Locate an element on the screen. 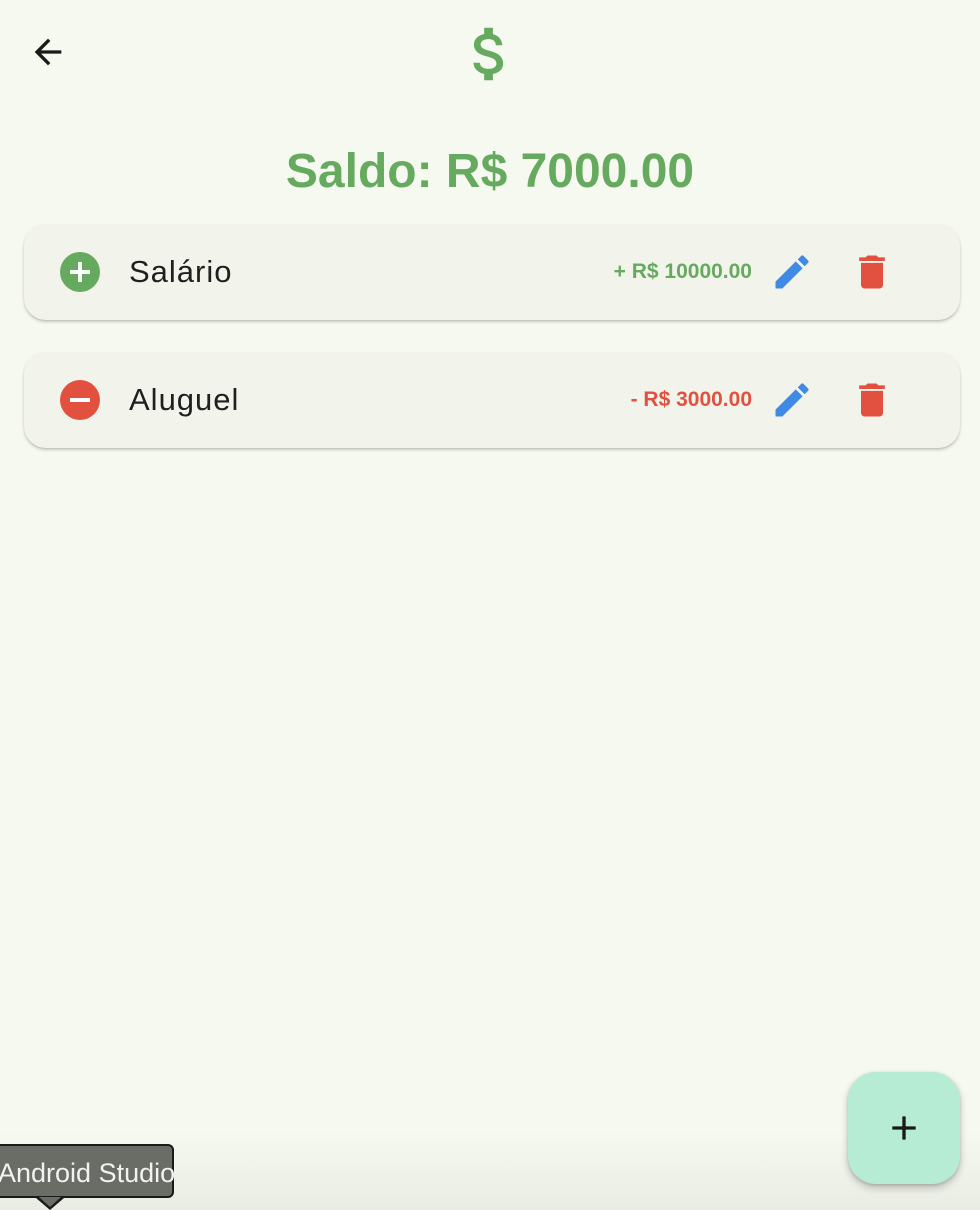 Image resolution: width=980 pixels, height=1210 pixels. tooltip: Android Studio is located at coordinates (88, 1171).